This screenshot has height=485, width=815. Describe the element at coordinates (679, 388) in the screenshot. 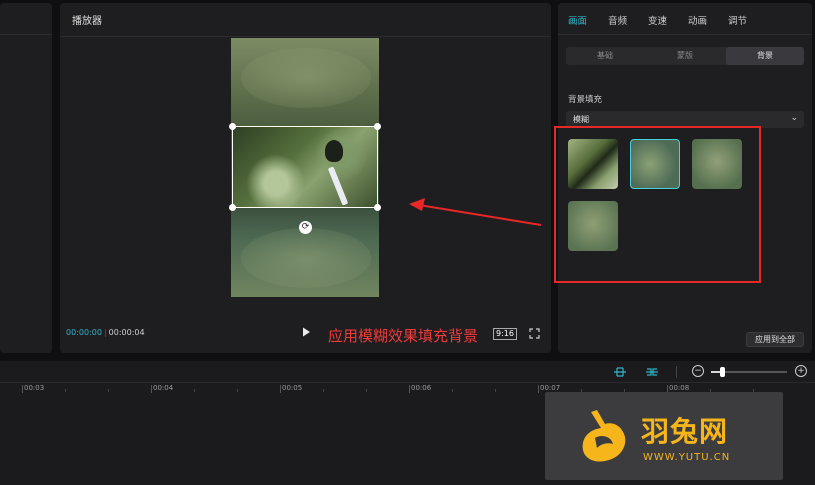

I see `ruler-label: 00:08` at that location.